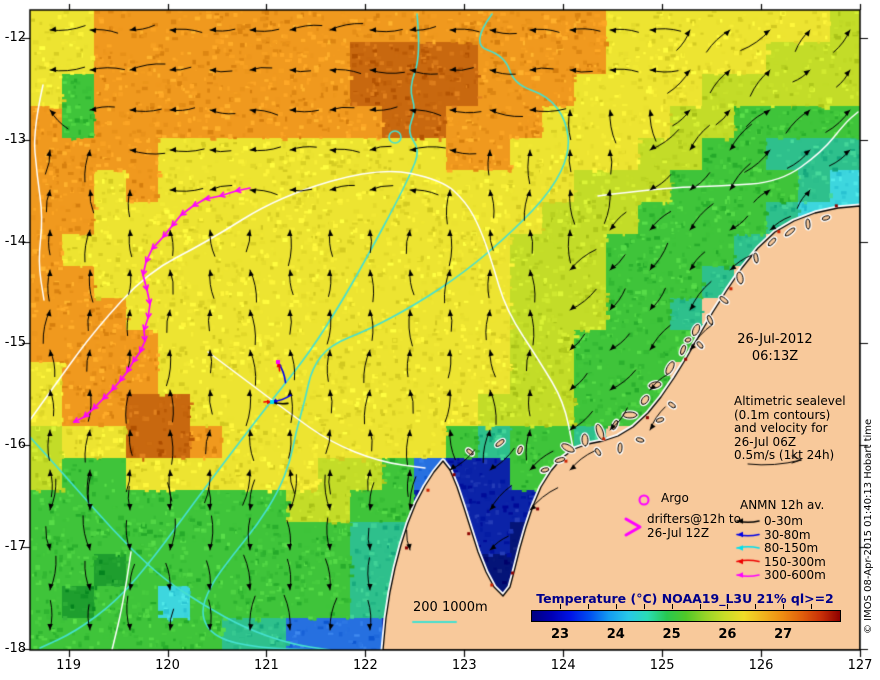 Image resolution: width=880 pixels, height=680 pixels. I want to click on lat-tick-label: -13, so click(15, 139).